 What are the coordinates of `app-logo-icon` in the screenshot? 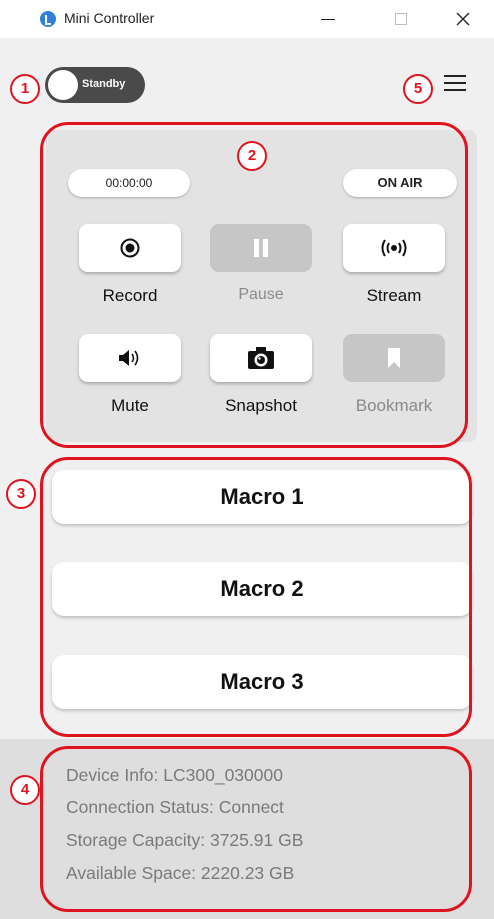 It's located at (48, 19).